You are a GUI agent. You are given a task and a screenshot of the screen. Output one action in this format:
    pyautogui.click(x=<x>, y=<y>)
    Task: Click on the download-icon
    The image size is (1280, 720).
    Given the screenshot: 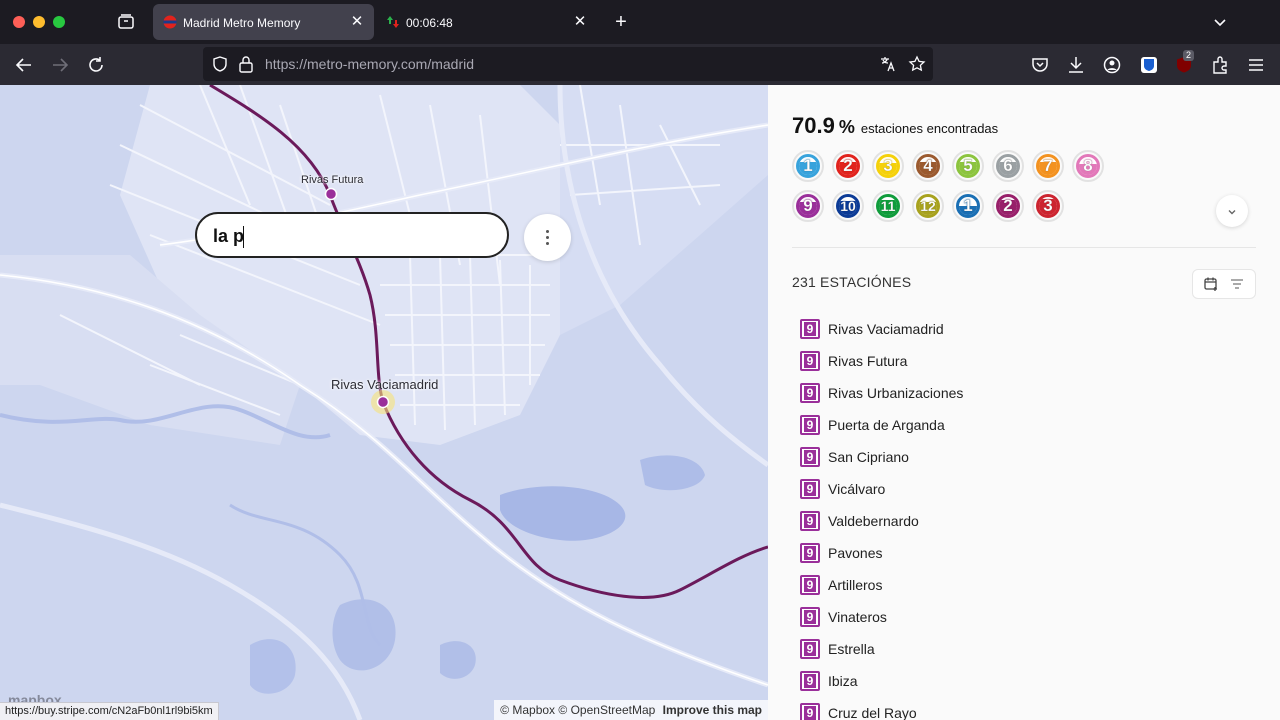 What is the action you would take?
    pyautogui.click(x=1076, y=65)
    